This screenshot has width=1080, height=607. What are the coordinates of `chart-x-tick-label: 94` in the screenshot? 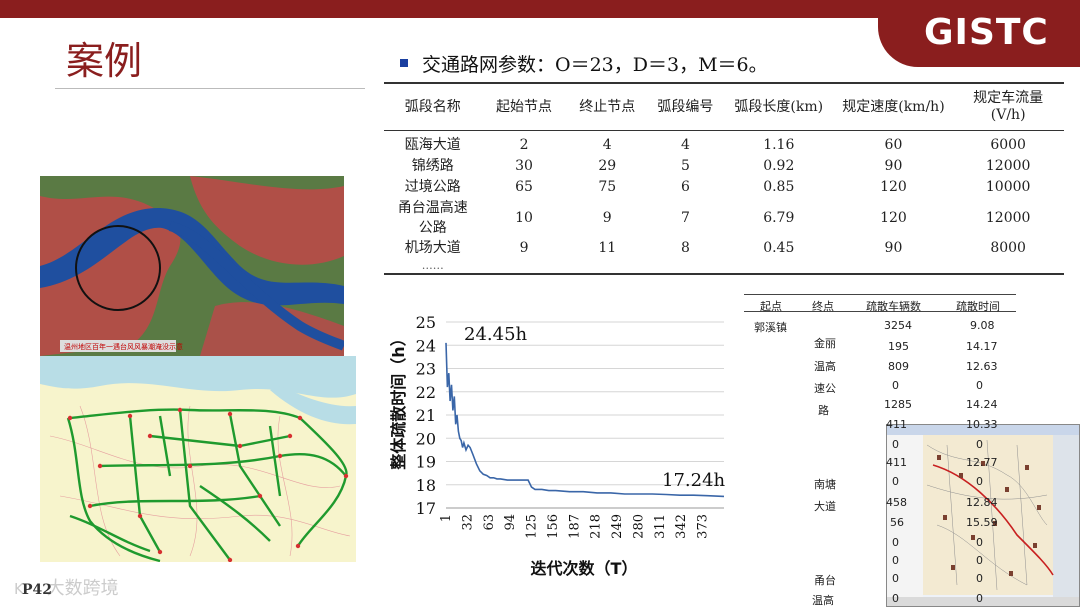 It's located at (510, 522).